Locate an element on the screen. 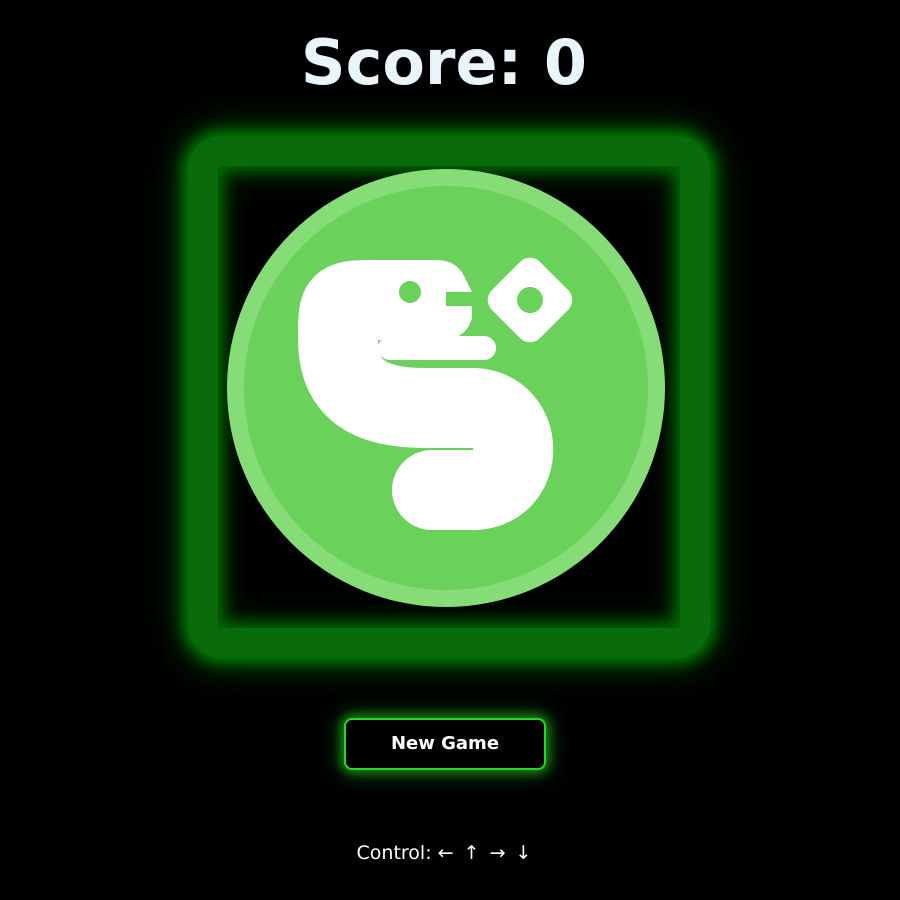 This screenshot has width=900, height=900. controls-hint: Control: ← ↑ → ↓ is located at coordinates (445, 853).